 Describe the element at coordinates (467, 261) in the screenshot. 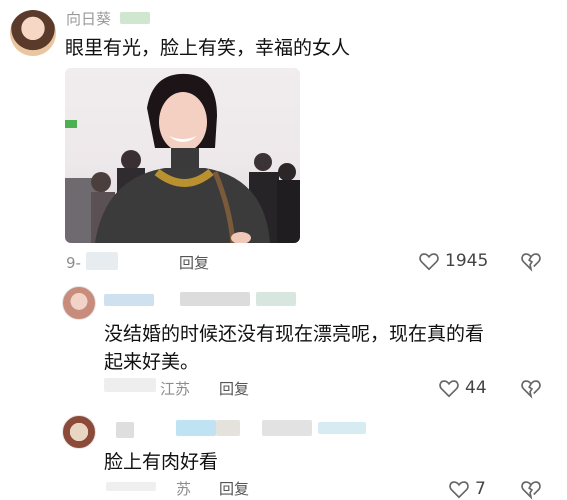

I see `like-count: 1945` at that location.